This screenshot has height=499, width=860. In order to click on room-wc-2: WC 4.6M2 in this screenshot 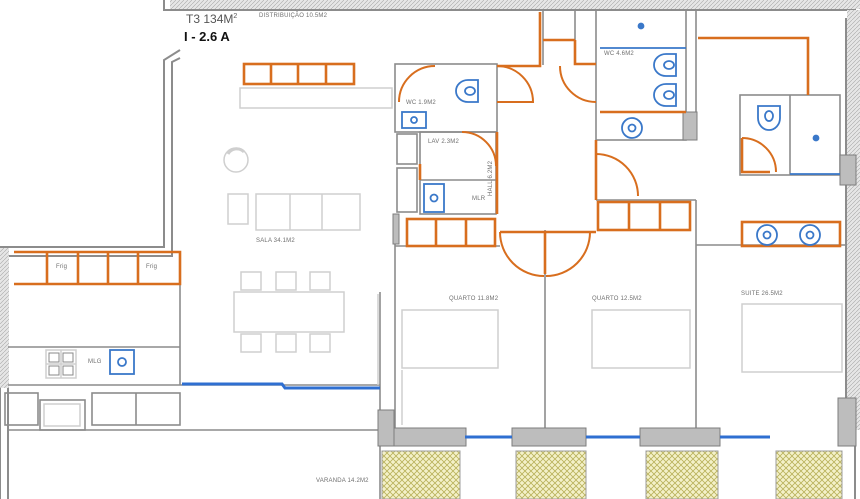, I will do `click(619, 54)`.